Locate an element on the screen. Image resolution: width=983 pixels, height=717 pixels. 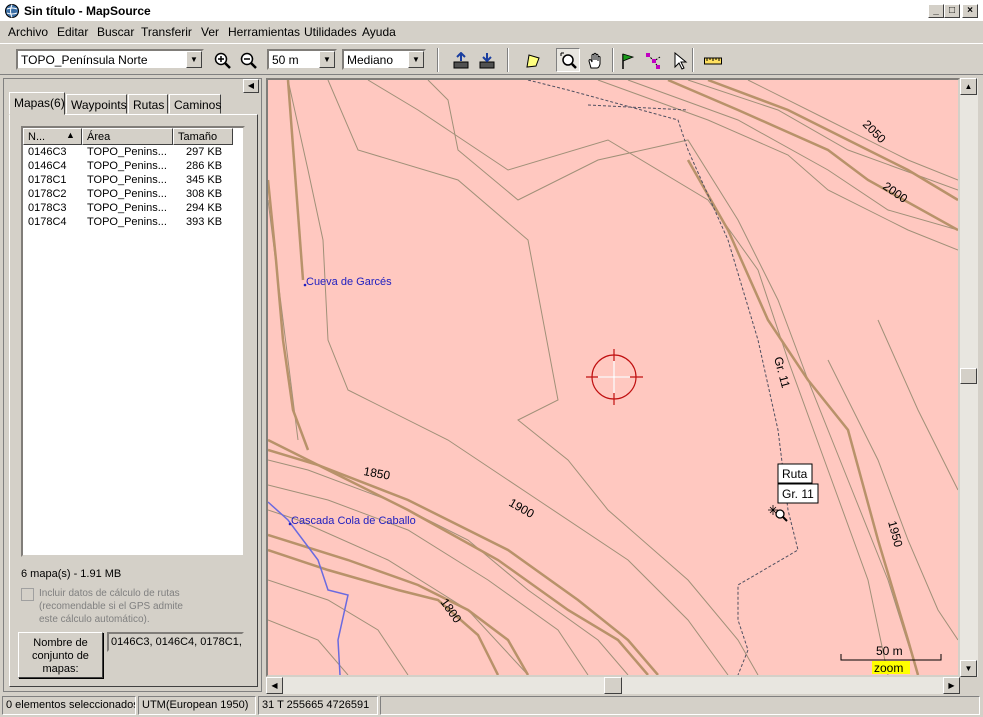
menu-archivo: Archivo is located at coordinates (28, 32).